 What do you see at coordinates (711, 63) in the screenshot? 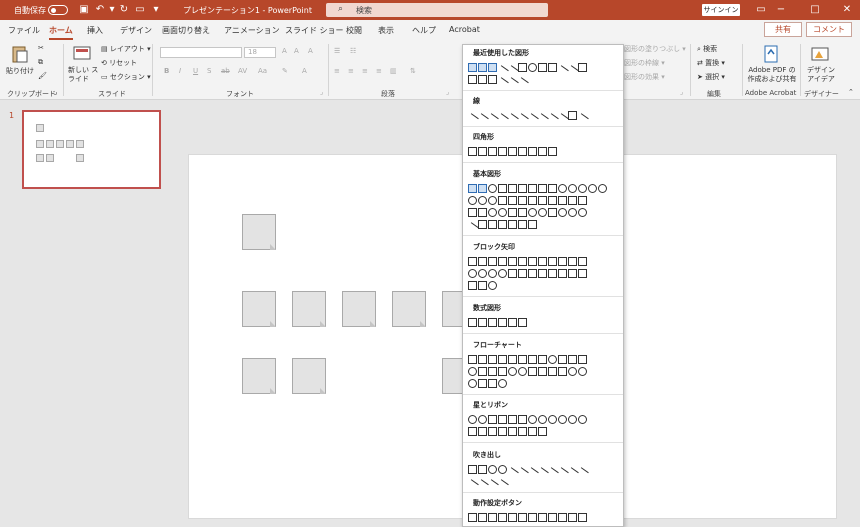
I see `replace-button: ⇄ 置換 ▾` at bounding box center [711, 63].